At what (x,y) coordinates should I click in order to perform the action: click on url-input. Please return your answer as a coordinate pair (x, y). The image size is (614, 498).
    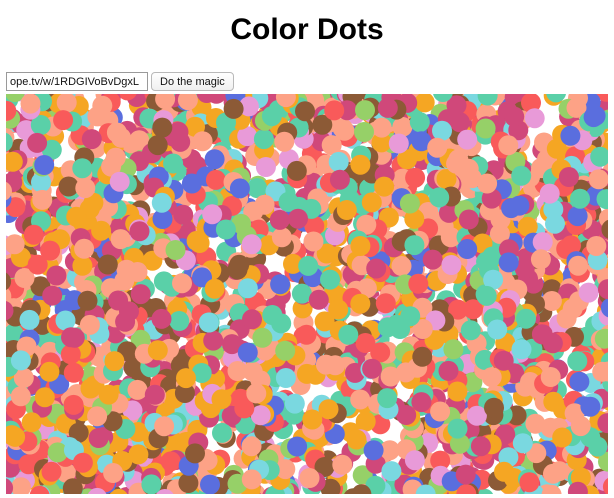
    Looking at the image, I should click on (77, 81).